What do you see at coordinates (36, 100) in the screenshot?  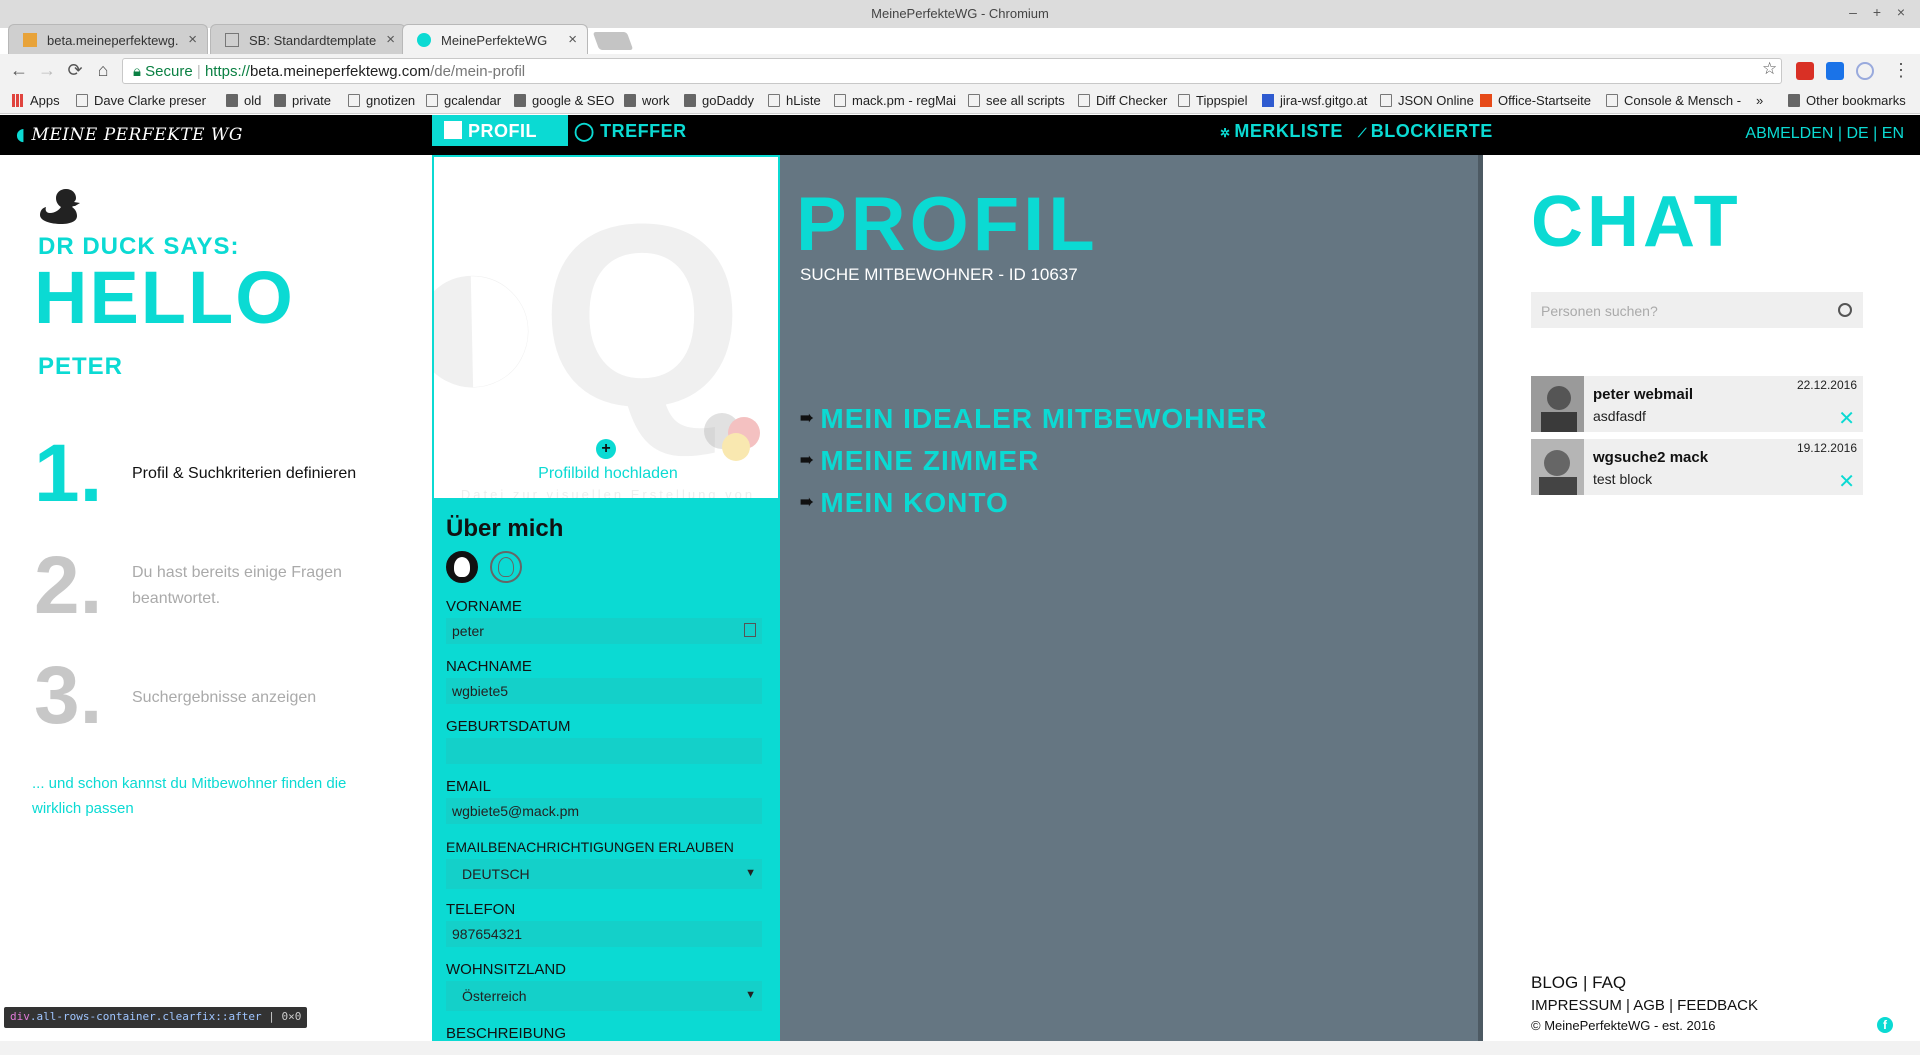 I see `bookmark-apps: Apps` at bounding box center [36, 100].